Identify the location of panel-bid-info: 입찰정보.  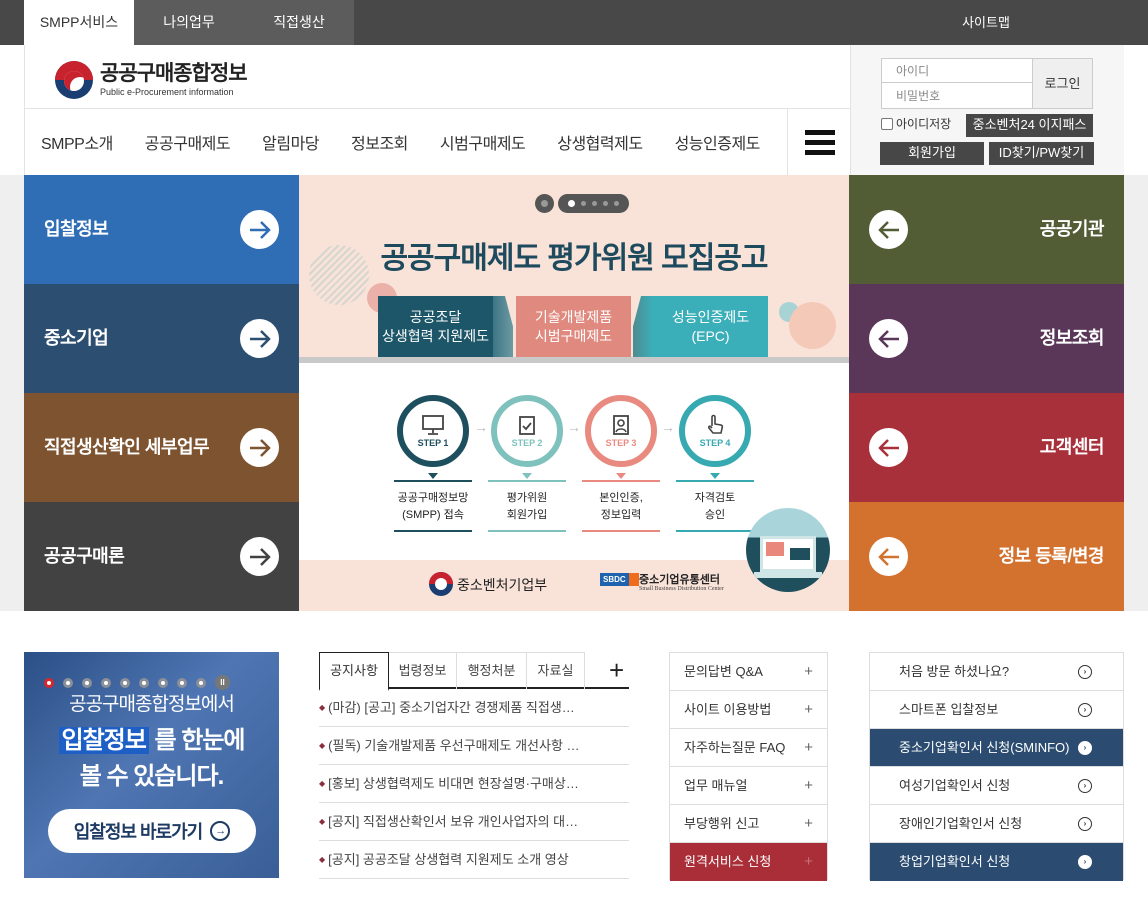
(161, 229).